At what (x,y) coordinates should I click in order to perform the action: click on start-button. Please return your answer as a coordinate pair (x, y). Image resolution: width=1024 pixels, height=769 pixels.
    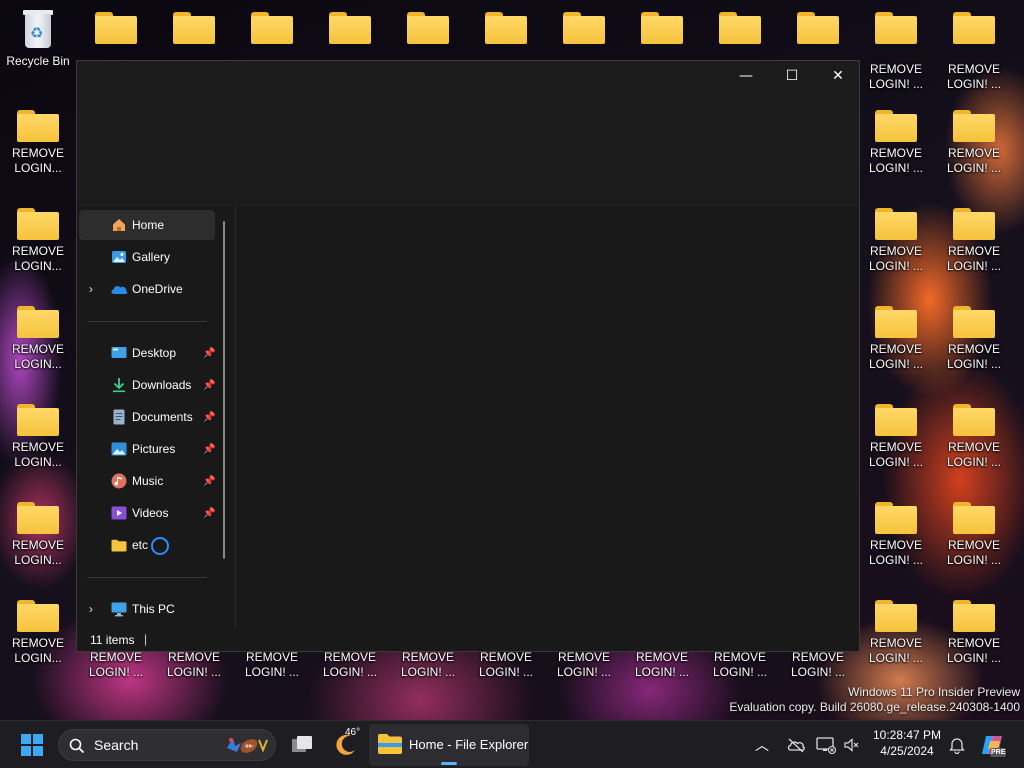
    Looking at the image, I should click on (32, 745).